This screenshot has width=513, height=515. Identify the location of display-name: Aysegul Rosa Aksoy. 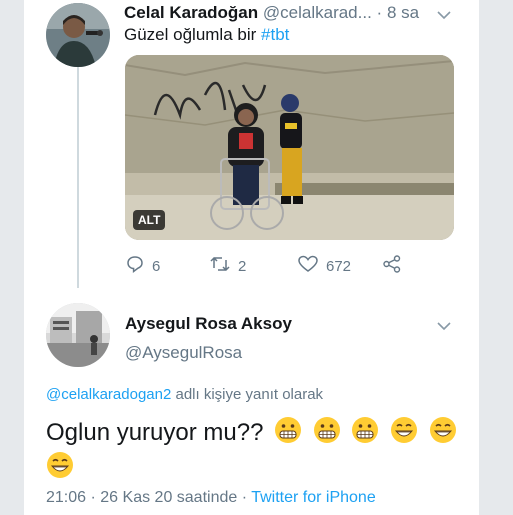
(208, 323).